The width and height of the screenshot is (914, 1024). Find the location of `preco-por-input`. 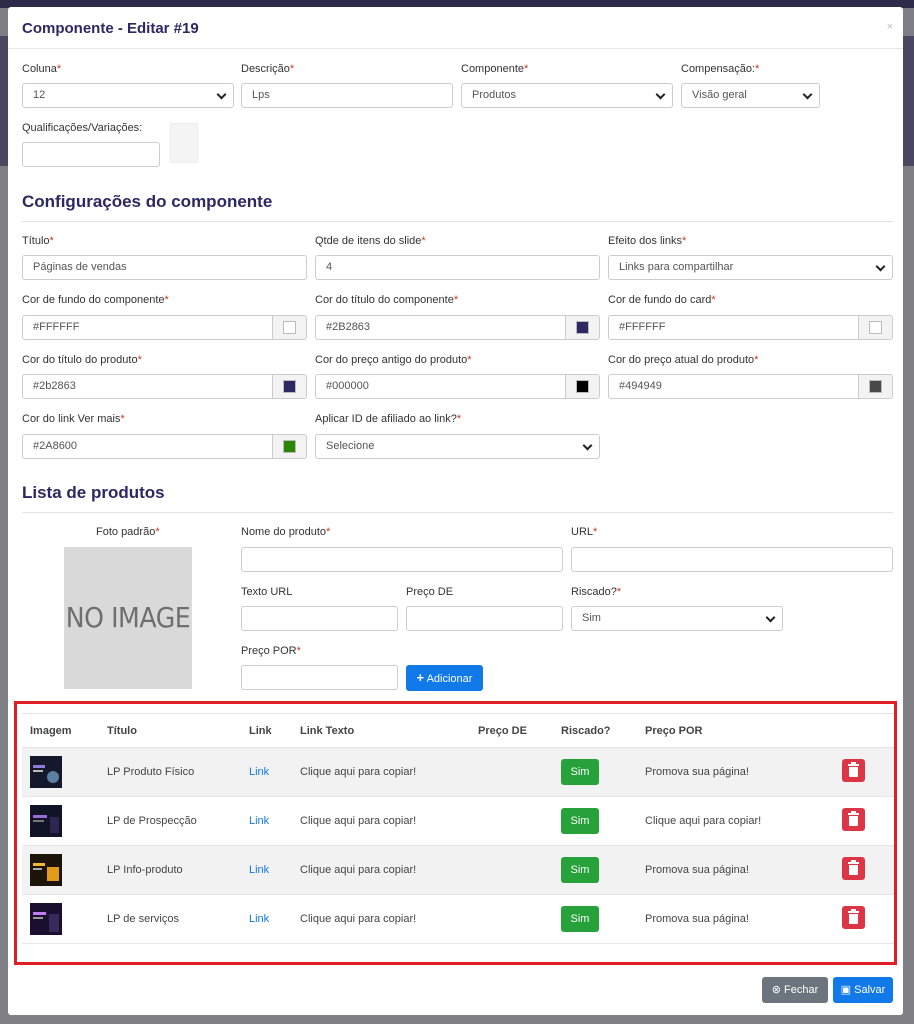

preco-por-input is located at coordinates (319, 677).